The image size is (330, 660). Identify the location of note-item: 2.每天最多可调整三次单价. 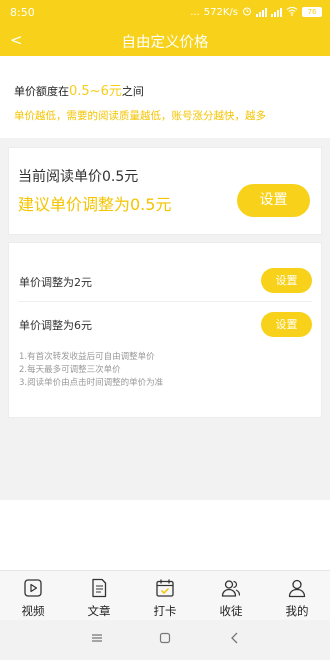
(70, 370).